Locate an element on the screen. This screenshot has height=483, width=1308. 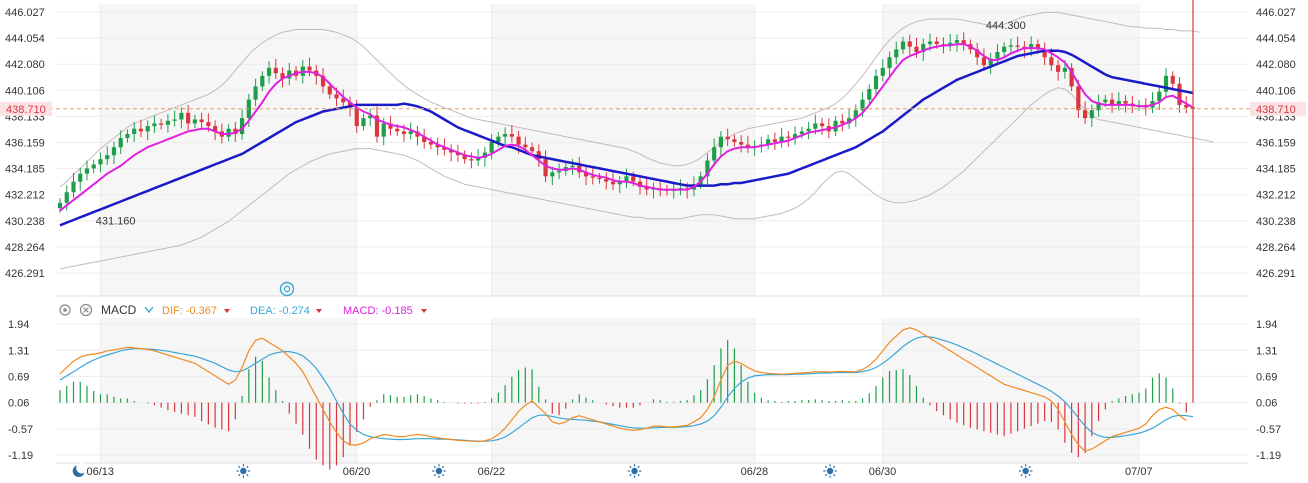
price-axis-label-left: 442.080 is located at coordinates (25, 65).